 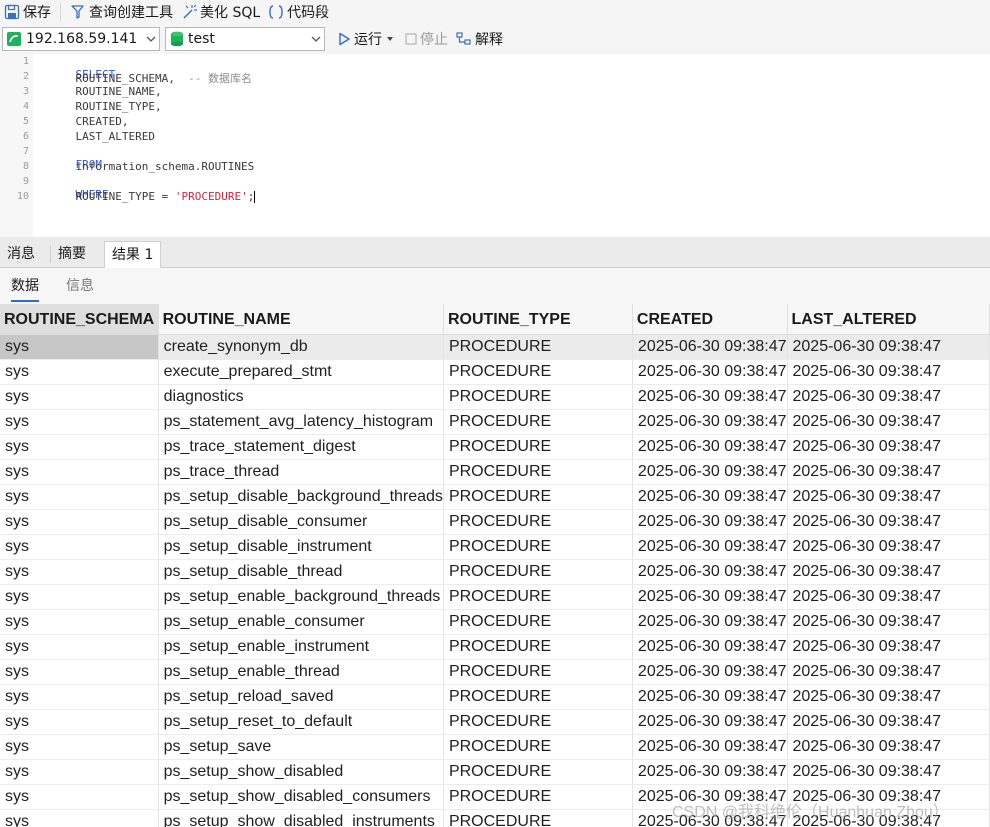 What do you see at coordinates (710, 319) in the screenshot?
I see `column-header: CREATED` at bounding box center [710, 319].